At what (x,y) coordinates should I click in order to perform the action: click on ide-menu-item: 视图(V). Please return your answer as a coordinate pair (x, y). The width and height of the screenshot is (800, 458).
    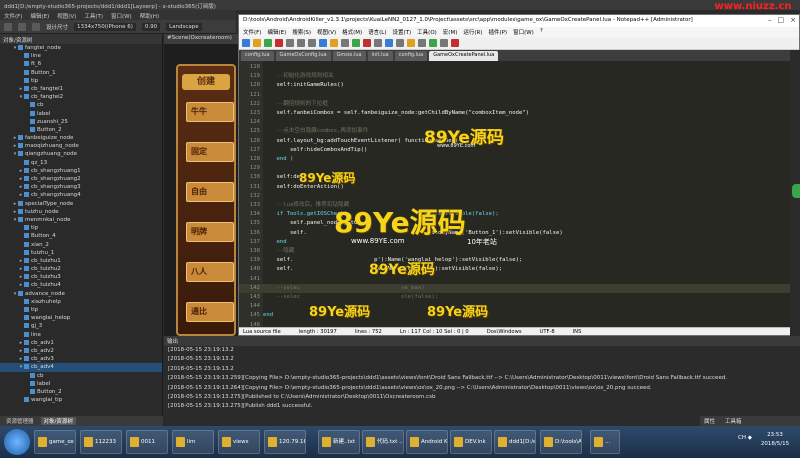
    Looking at the image, I should click on (66, 16).